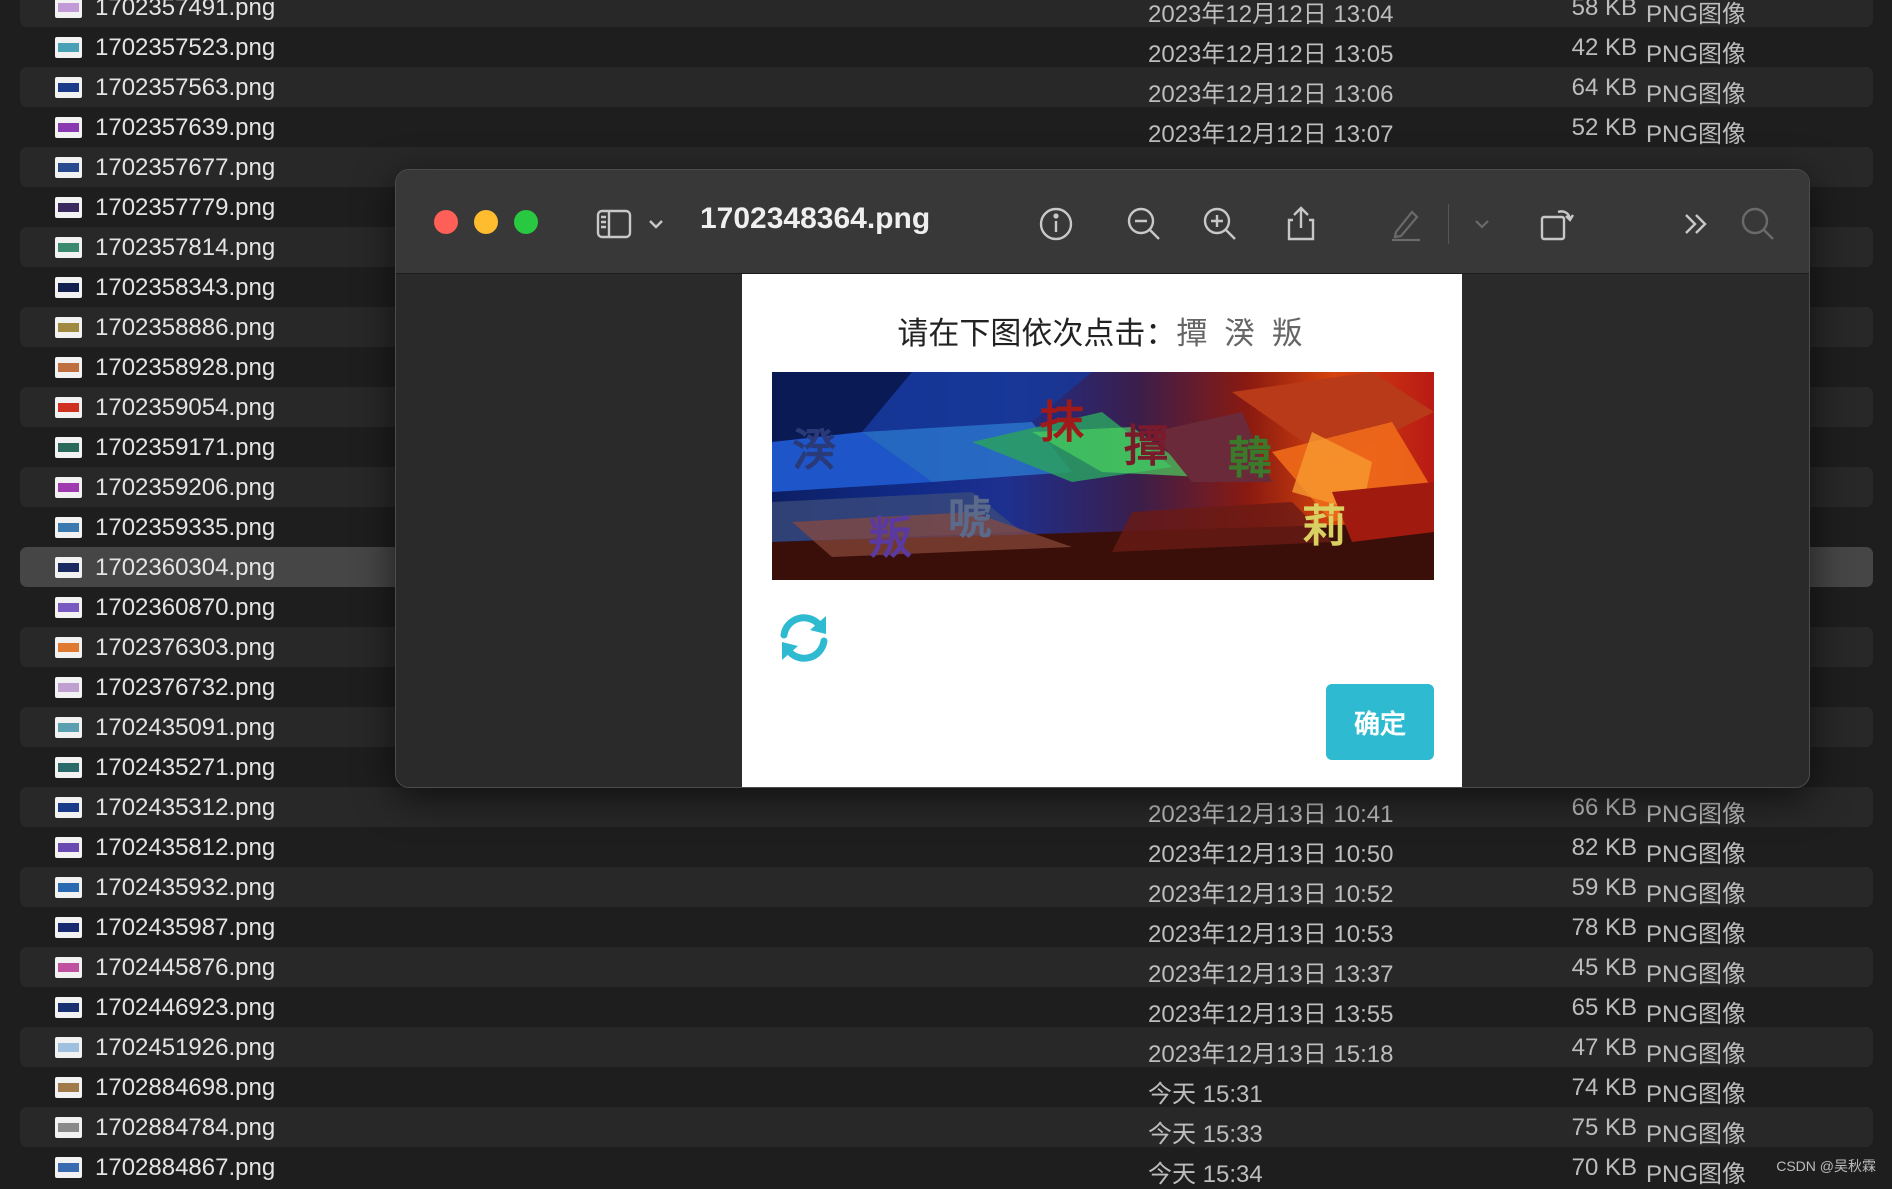 The image size is (1892, 1189). I want to click on refresh-icon, so click(804, 638).